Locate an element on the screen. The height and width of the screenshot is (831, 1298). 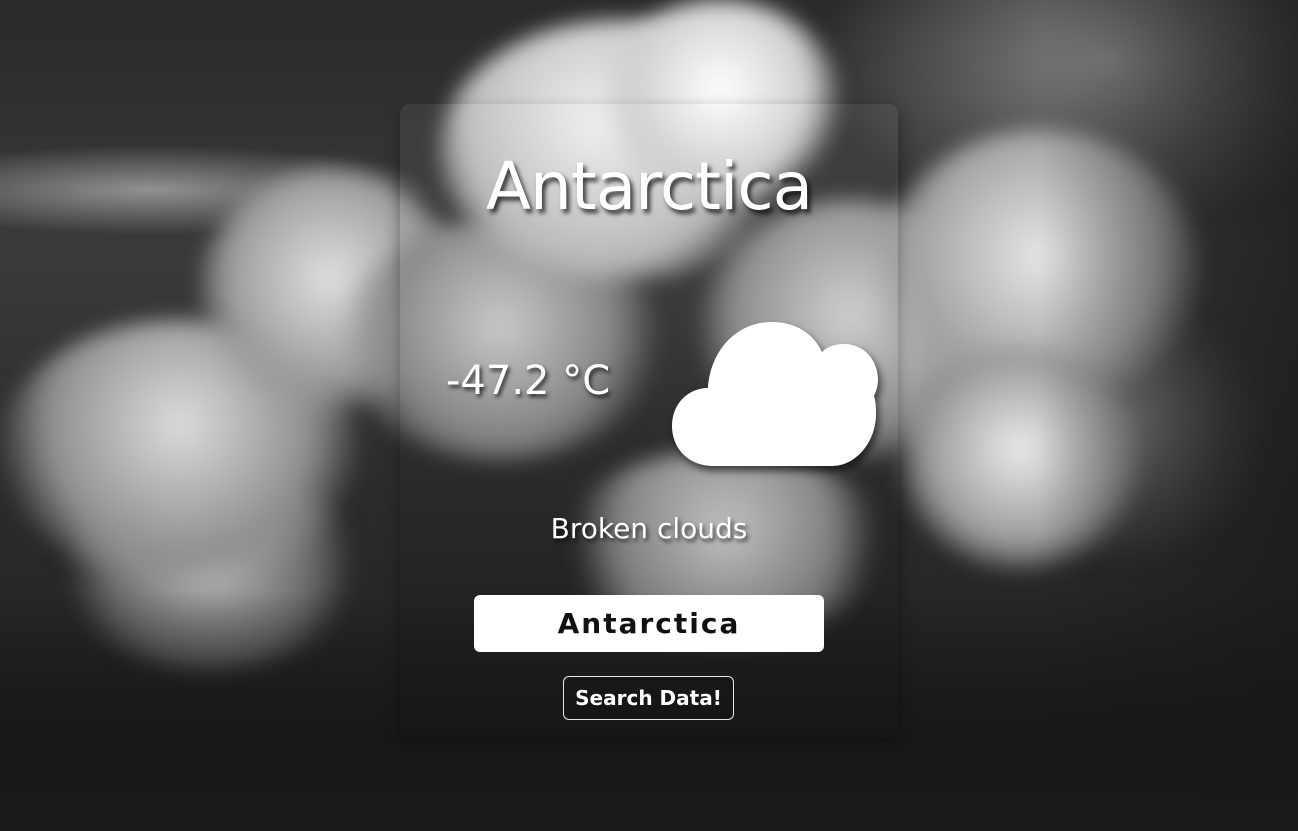
search-data-button: Search Data! is located at coordinates (648, 698).